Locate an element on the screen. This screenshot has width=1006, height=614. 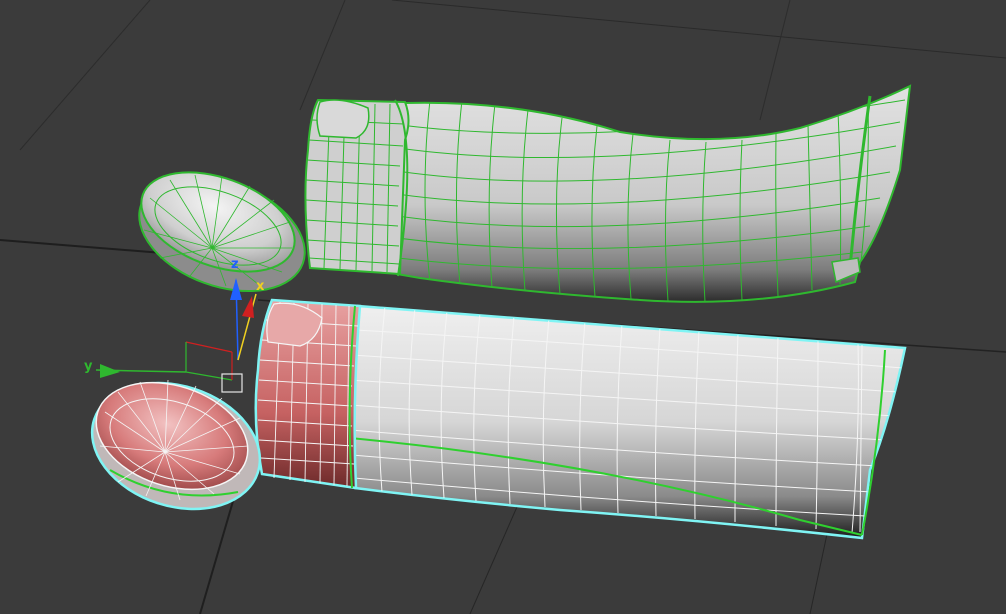
tube-neck-unselected is located at coordinates (357, 187).